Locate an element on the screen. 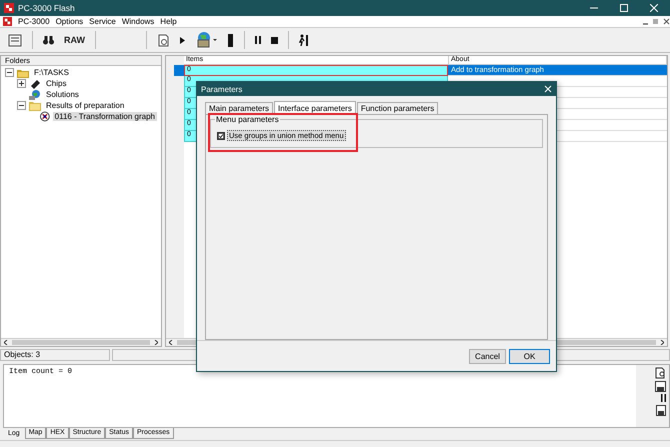 This screenshot has width=670, height=447. row-marker is located at coordinates (179, 70).